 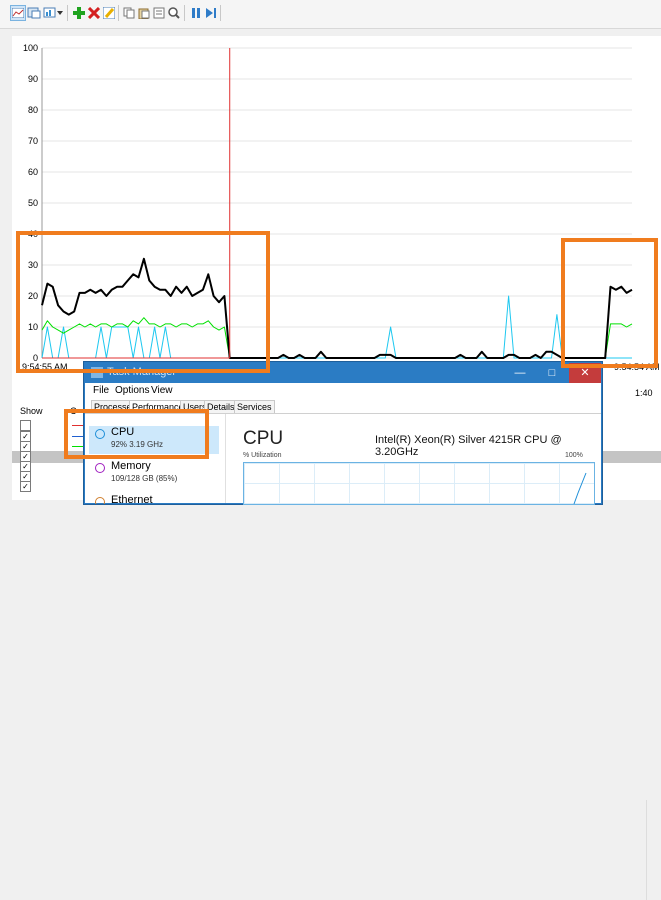 I want to click on utilization-max-label: 100%, so click(x=574, y=455).